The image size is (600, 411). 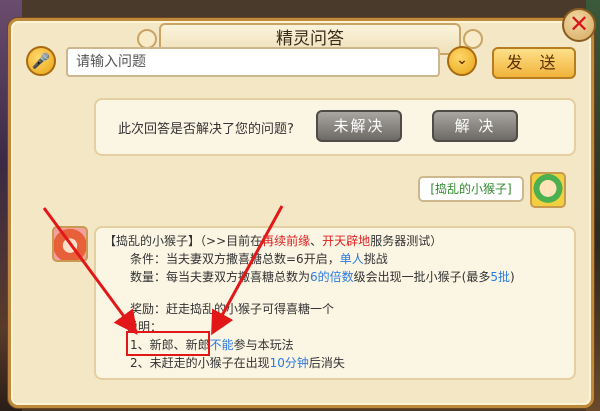 I want to click on server-link-1: 再续前缘, so click(x=286, y=241).